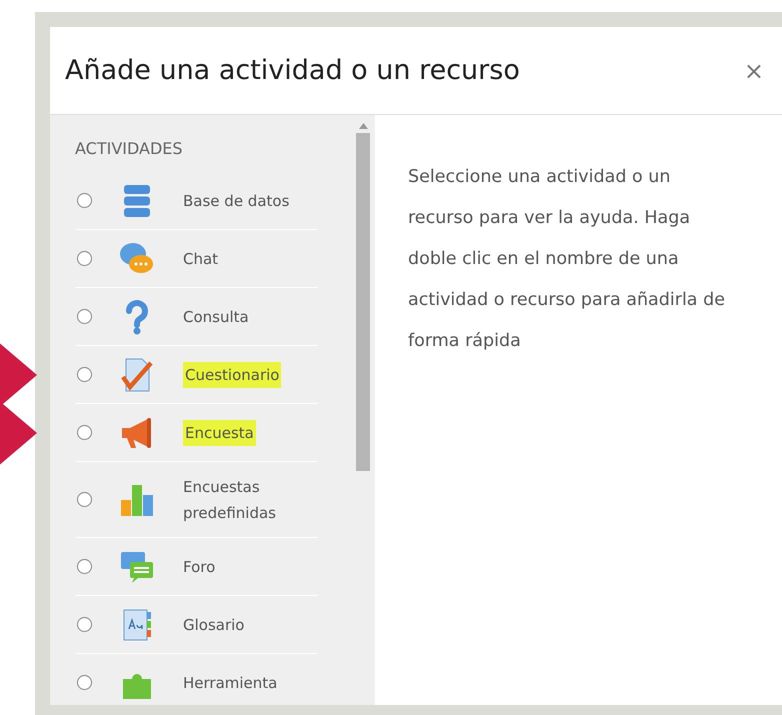  I want to click on dialog-title: Añade una actividad o un recurso, so click(292, 70).